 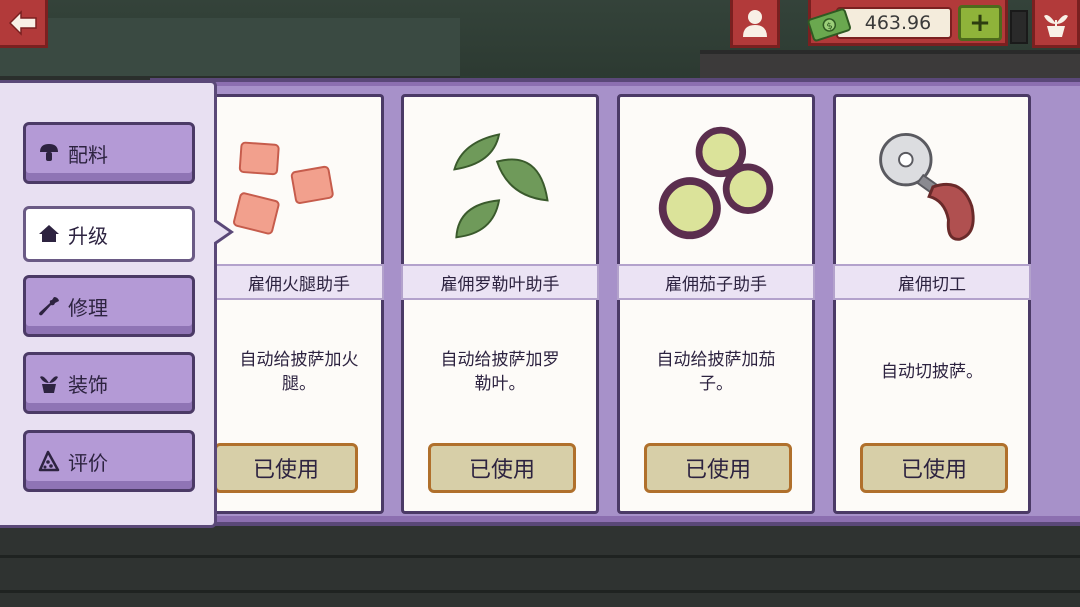 What do you see at coordinates (88, 307) in the screenshot?
I see `tab-label: 修理` at bounding box center [88, 307].